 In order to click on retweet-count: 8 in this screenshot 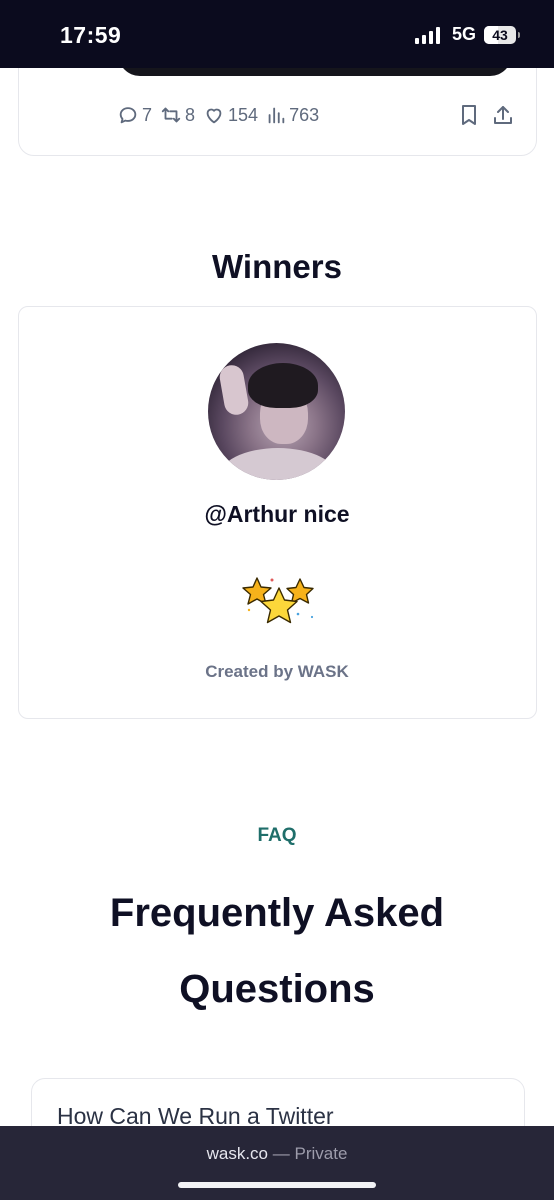, I will do `click(190, 114)`.